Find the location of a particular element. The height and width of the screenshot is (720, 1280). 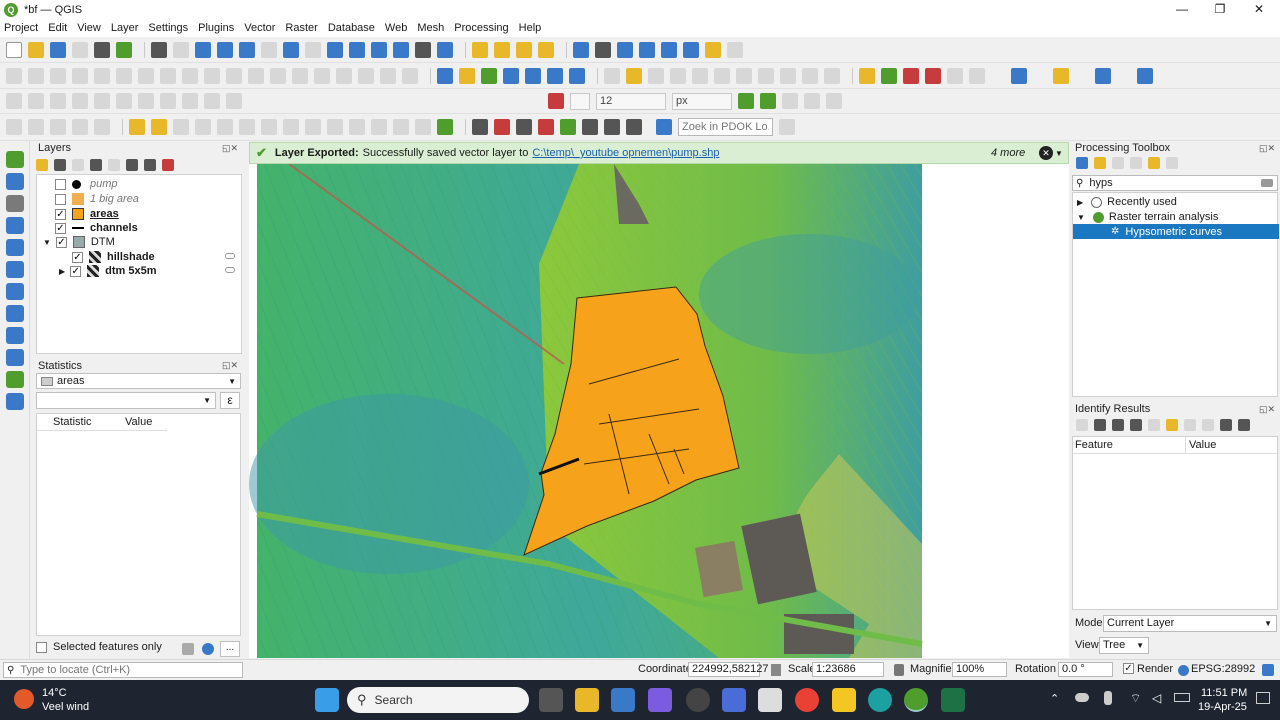

simplify-icon is located at coordinates (278, 75).